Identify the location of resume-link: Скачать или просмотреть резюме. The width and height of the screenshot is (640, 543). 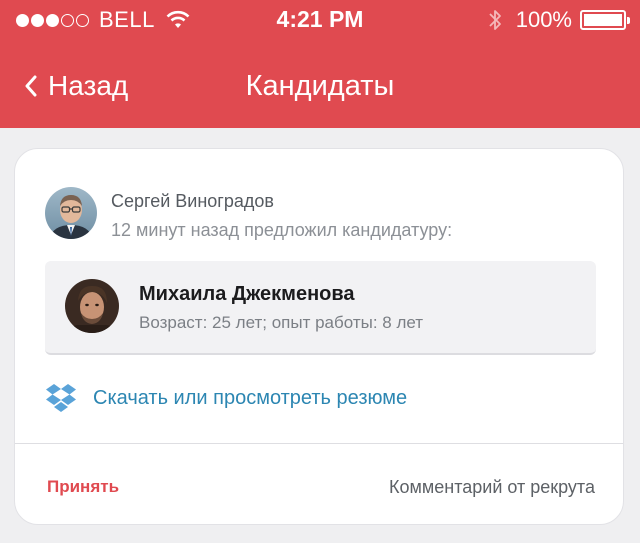
(226, 398).